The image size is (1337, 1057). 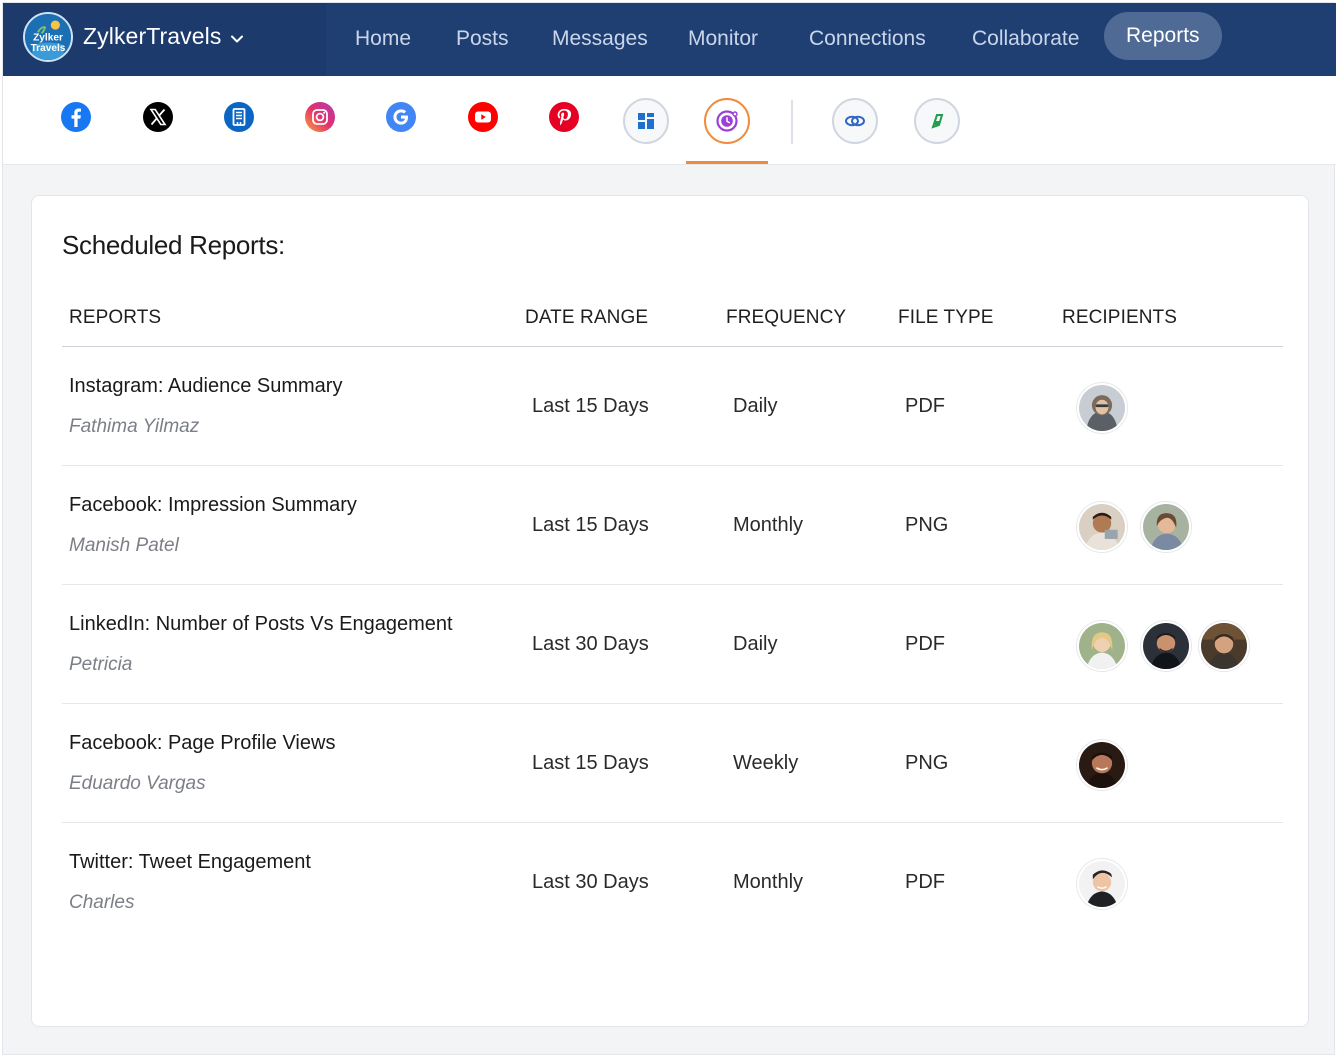 What do you see at coordinates (152, 36) in the screenshot?
I see `brand-name: ZylkerTravels` at bounding box center [152, 36].